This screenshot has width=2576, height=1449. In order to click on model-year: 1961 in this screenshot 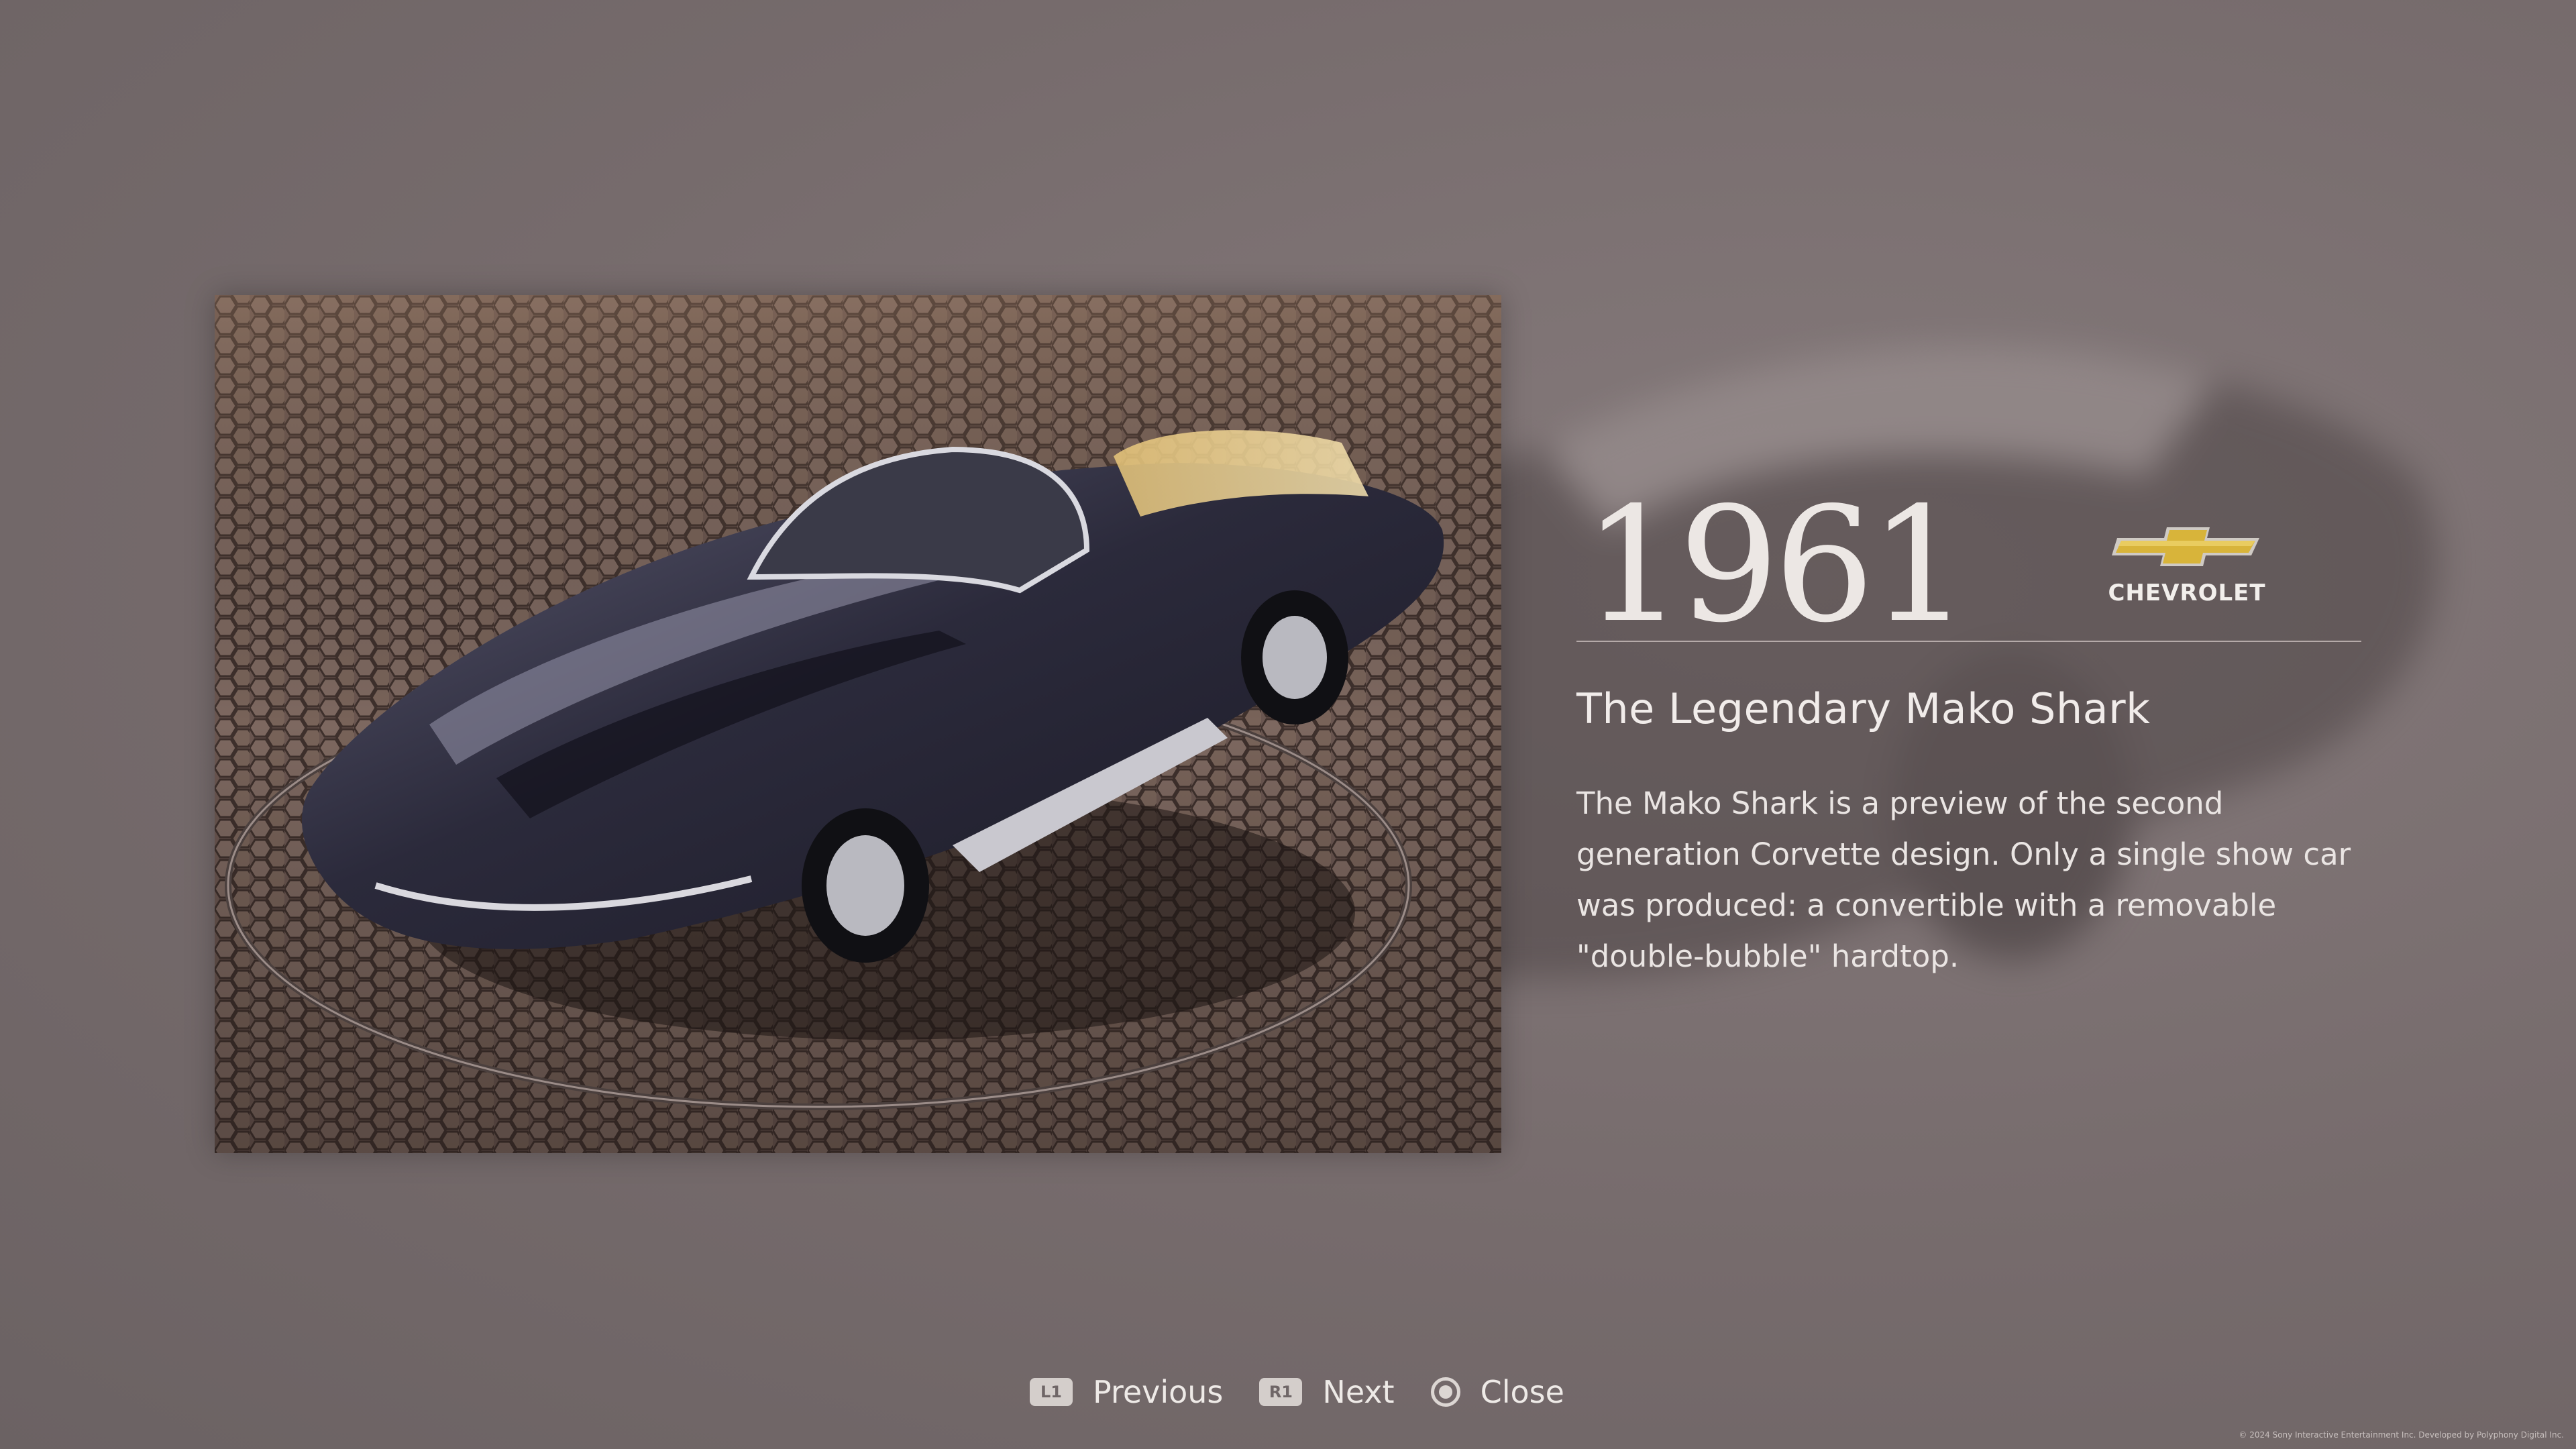, I will do `click(1776, 565)`.